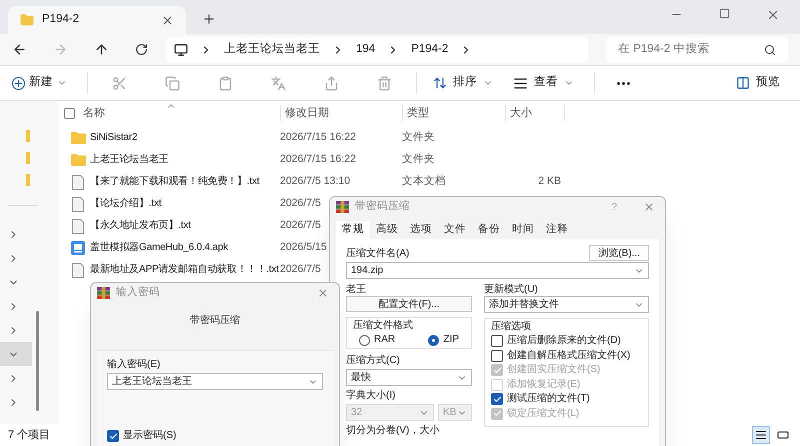  I want to click on up-icon, so click(101, 49).